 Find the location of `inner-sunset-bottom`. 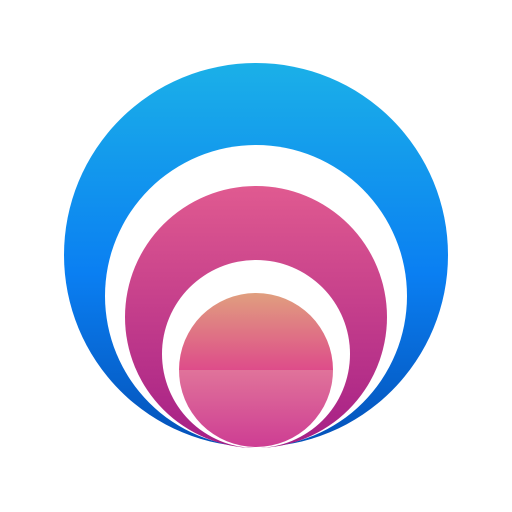

inner-sunset-bottom is located at coordinates (256, 408).